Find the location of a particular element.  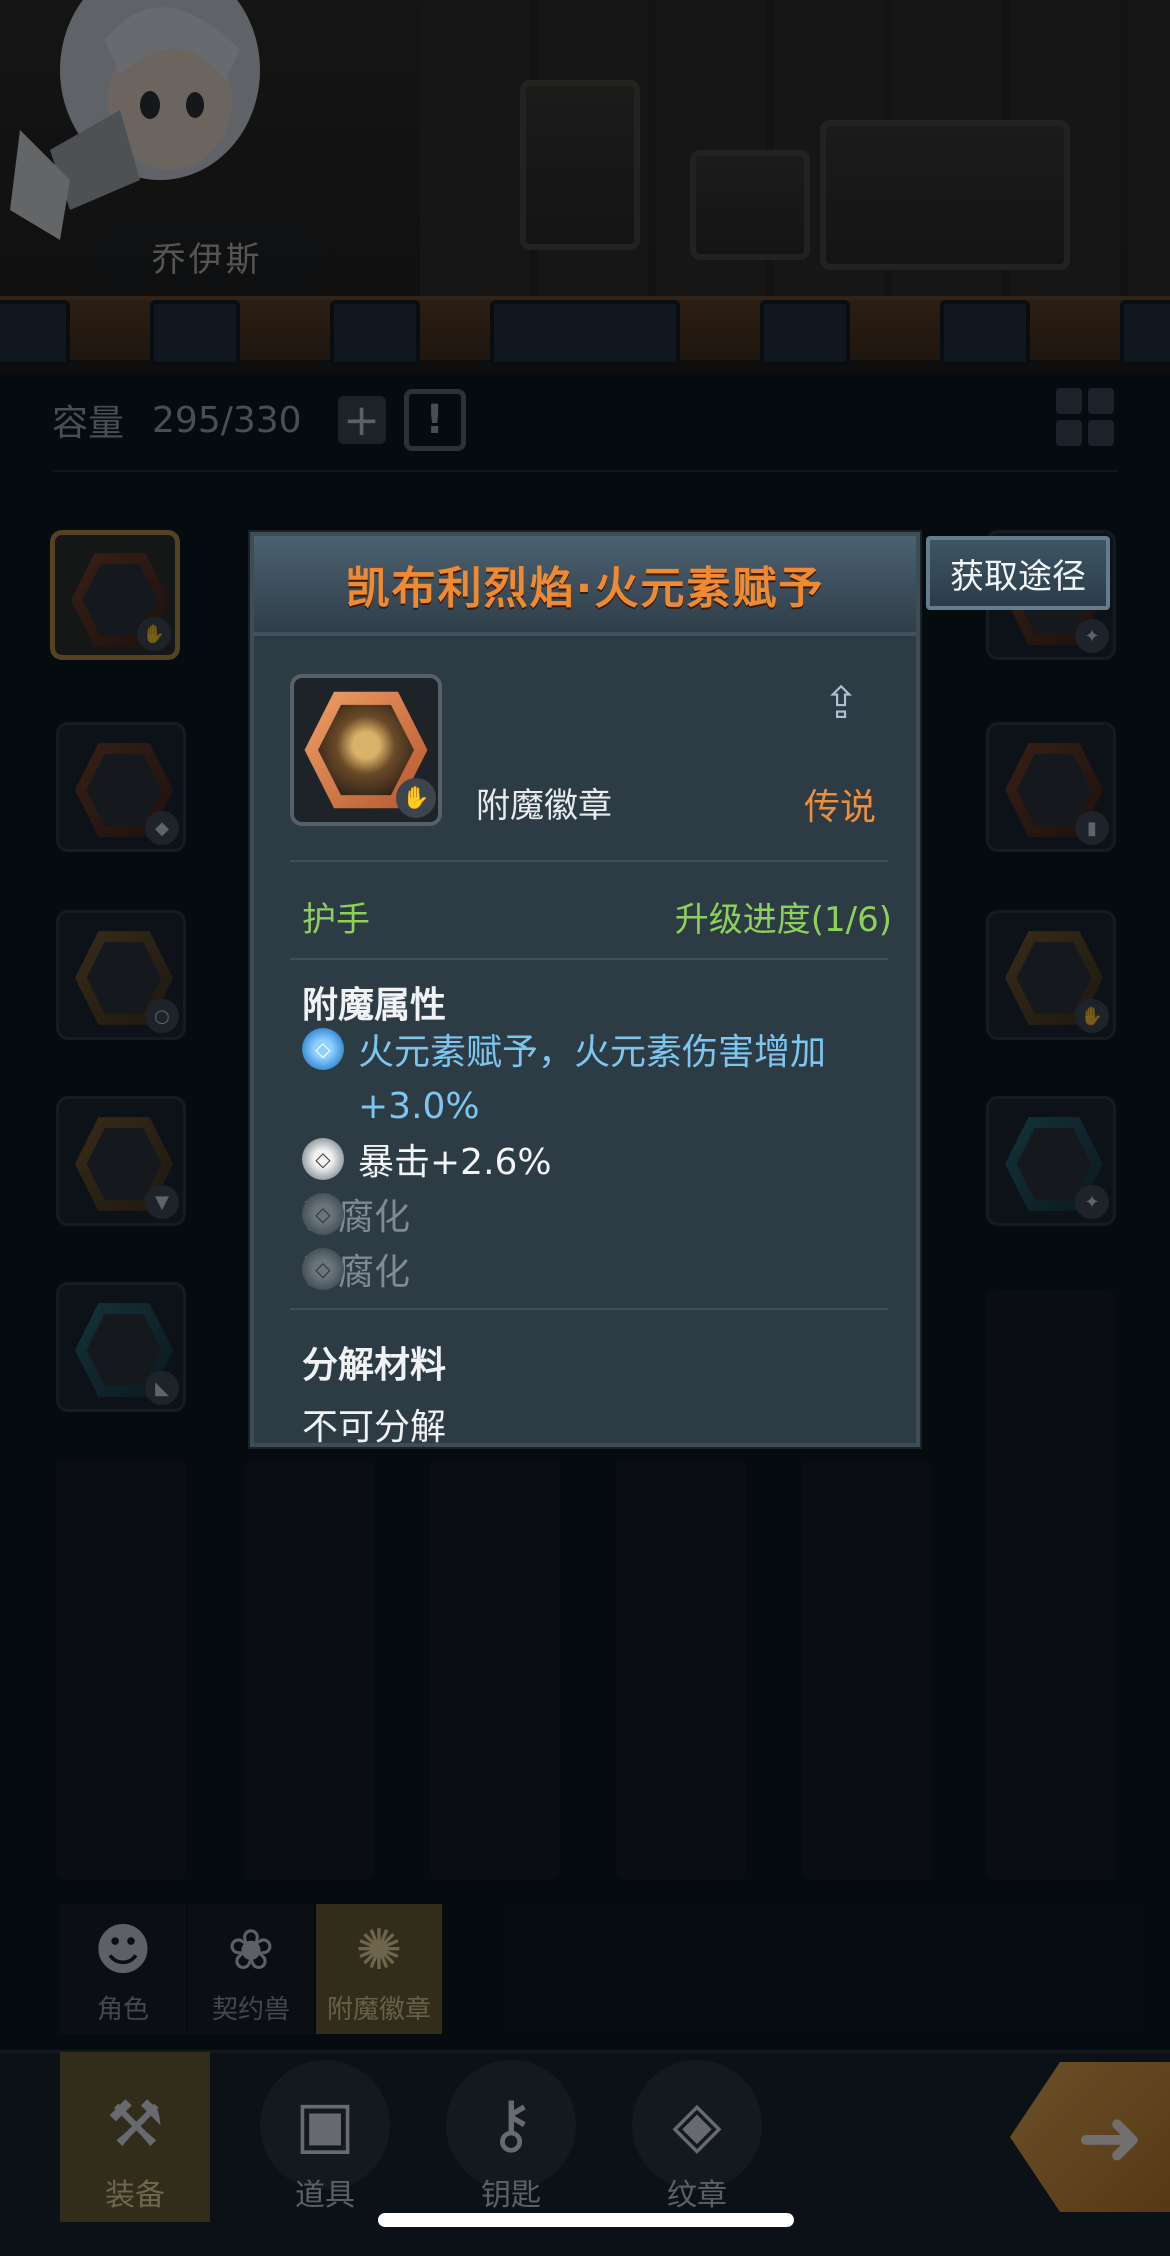

helmet-icon: ▼ is located at coordinates (162, 1202).